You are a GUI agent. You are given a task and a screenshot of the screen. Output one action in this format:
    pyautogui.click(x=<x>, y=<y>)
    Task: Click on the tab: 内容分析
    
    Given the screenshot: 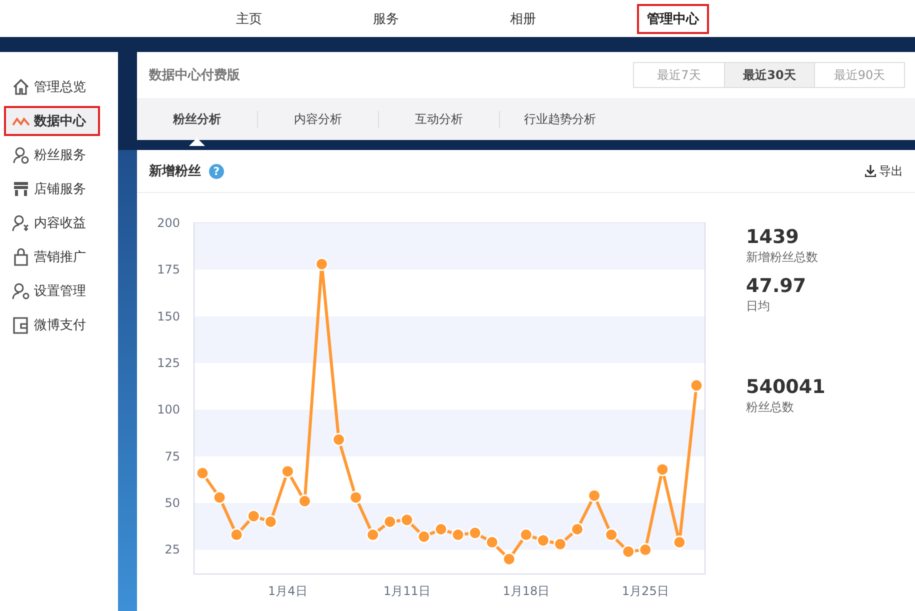 What is the action you would take?
    pyautogui.click(x=317, y=119)
    